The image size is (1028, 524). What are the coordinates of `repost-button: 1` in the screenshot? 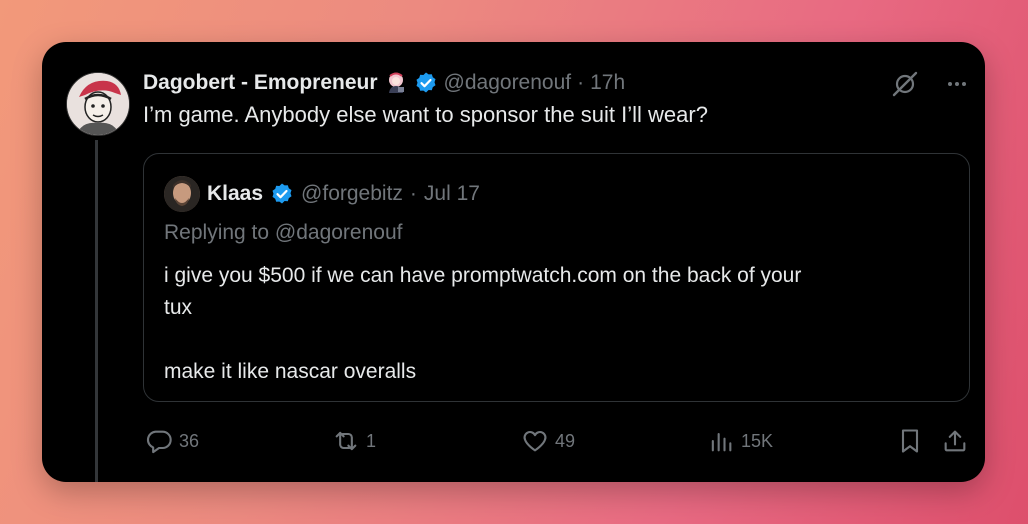 It's located at (354, 441).